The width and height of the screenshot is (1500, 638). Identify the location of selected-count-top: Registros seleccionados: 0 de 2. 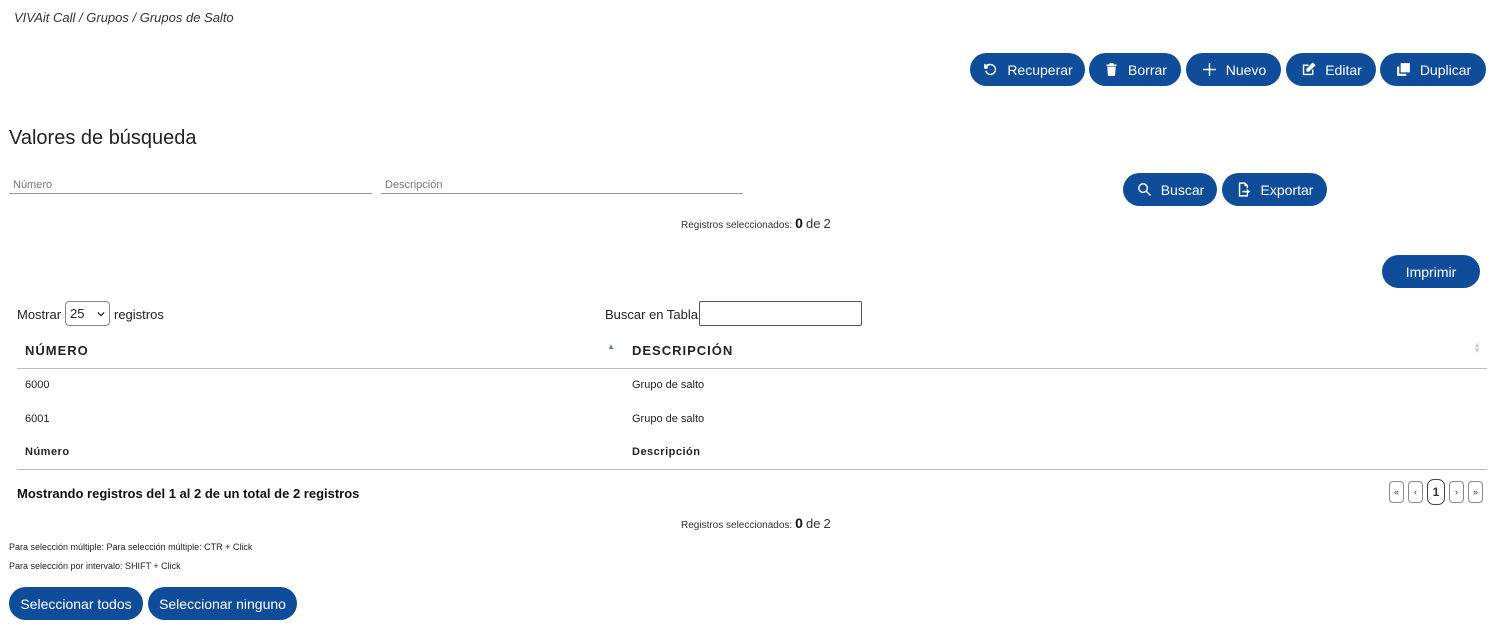
(756, 223).